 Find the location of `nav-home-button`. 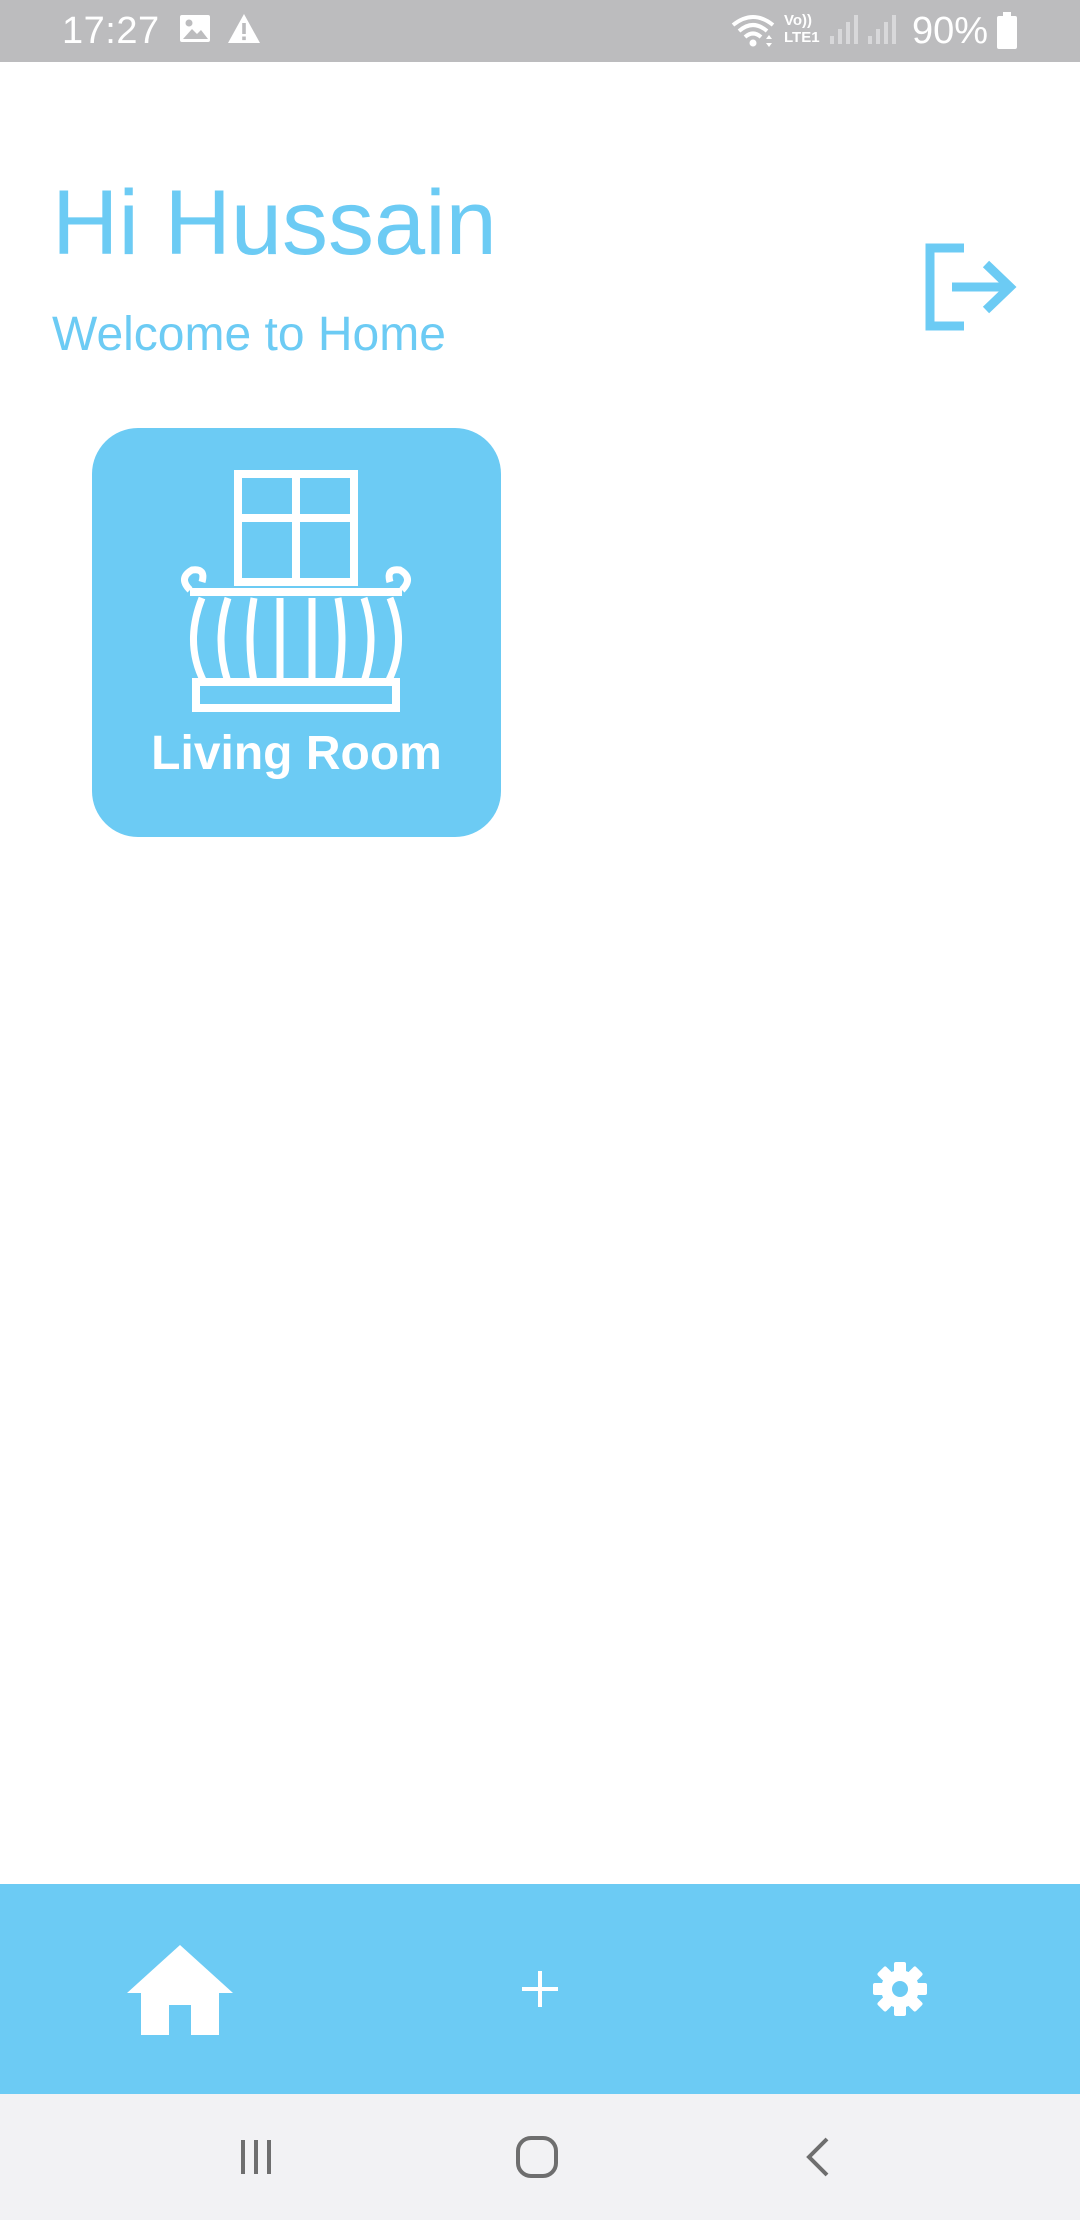

nav-home-button is located at coordinates (180, 1989).